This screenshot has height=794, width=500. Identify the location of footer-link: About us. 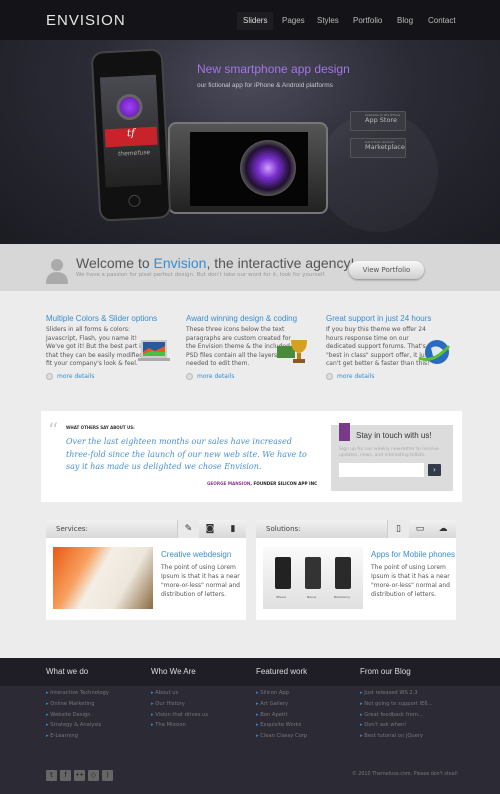
(179, 693).